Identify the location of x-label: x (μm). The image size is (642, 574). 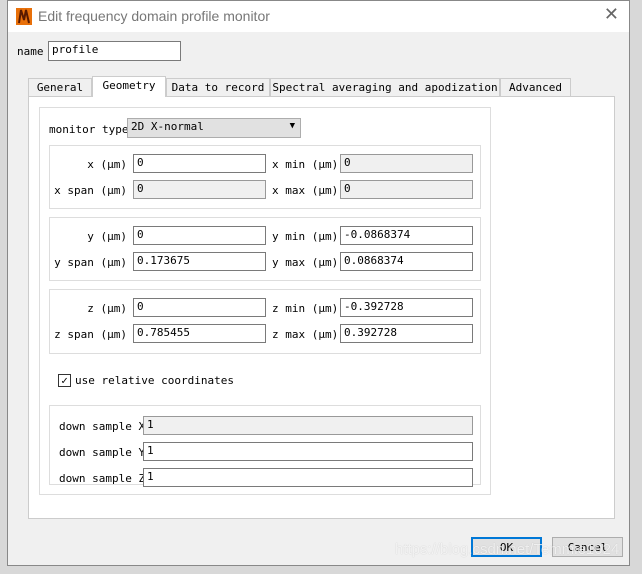
(107, 164).